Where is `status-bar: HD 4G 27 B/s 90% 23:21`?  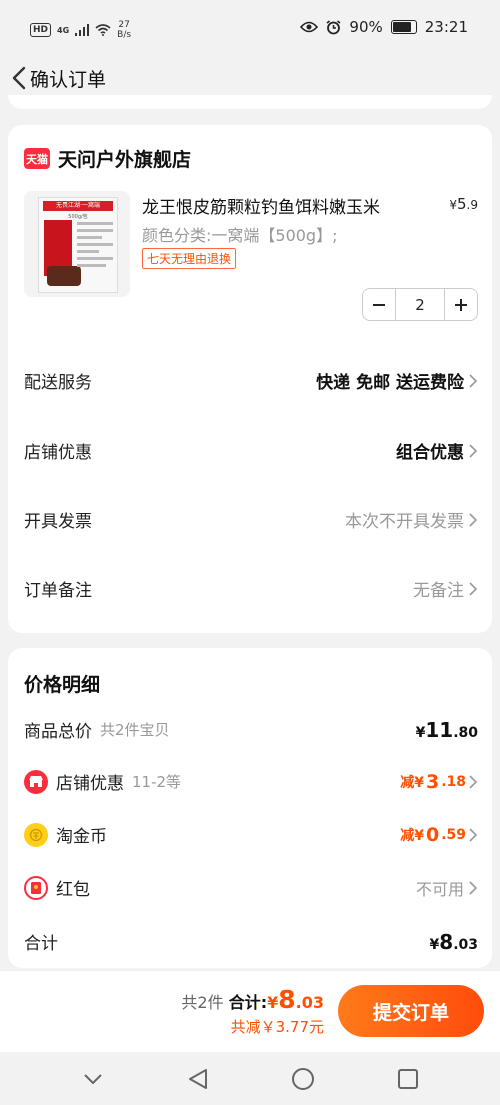
status-bar: HD 4G 27 B/s 90% 23:21 is located at coordinates (250, 29).